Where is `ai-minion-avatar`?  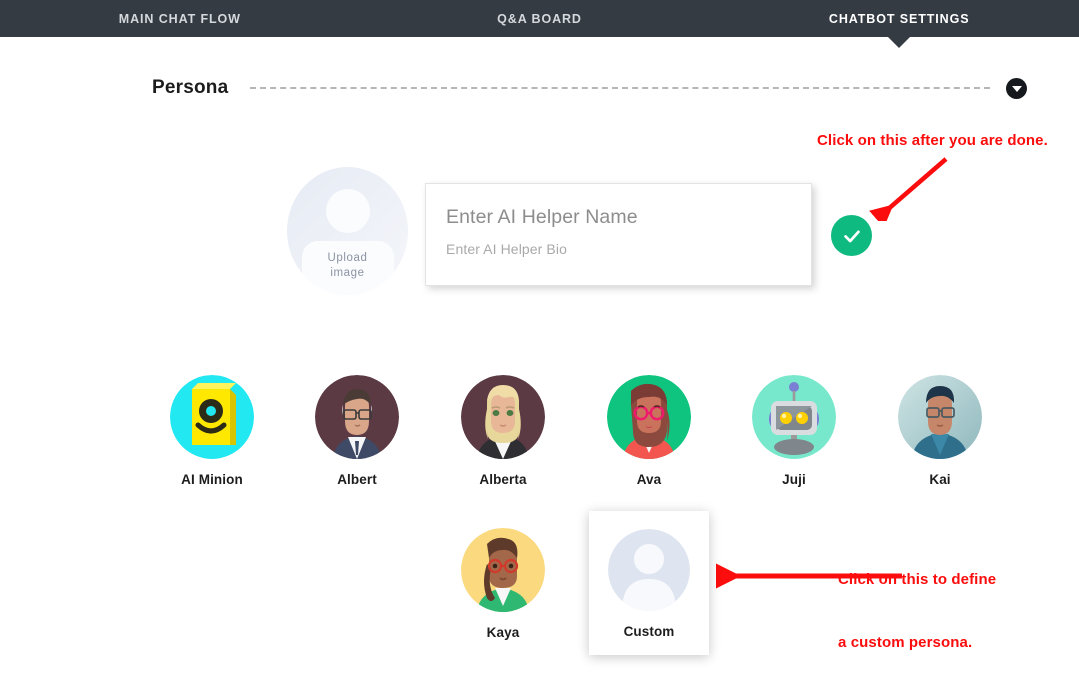 ai-minion-avatar is located at coordinates (212, 417).